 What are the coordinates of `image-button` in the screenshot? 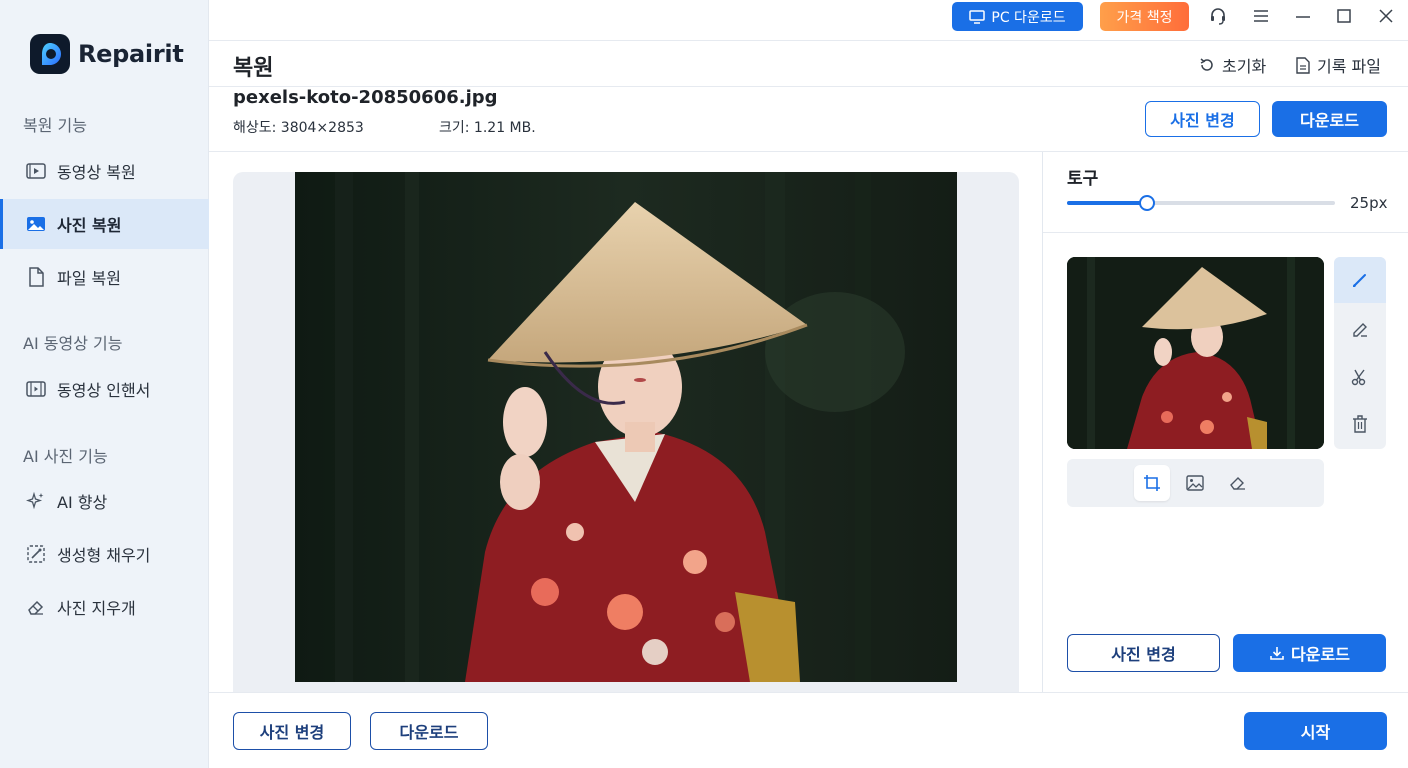 It's located at (1195, 483).